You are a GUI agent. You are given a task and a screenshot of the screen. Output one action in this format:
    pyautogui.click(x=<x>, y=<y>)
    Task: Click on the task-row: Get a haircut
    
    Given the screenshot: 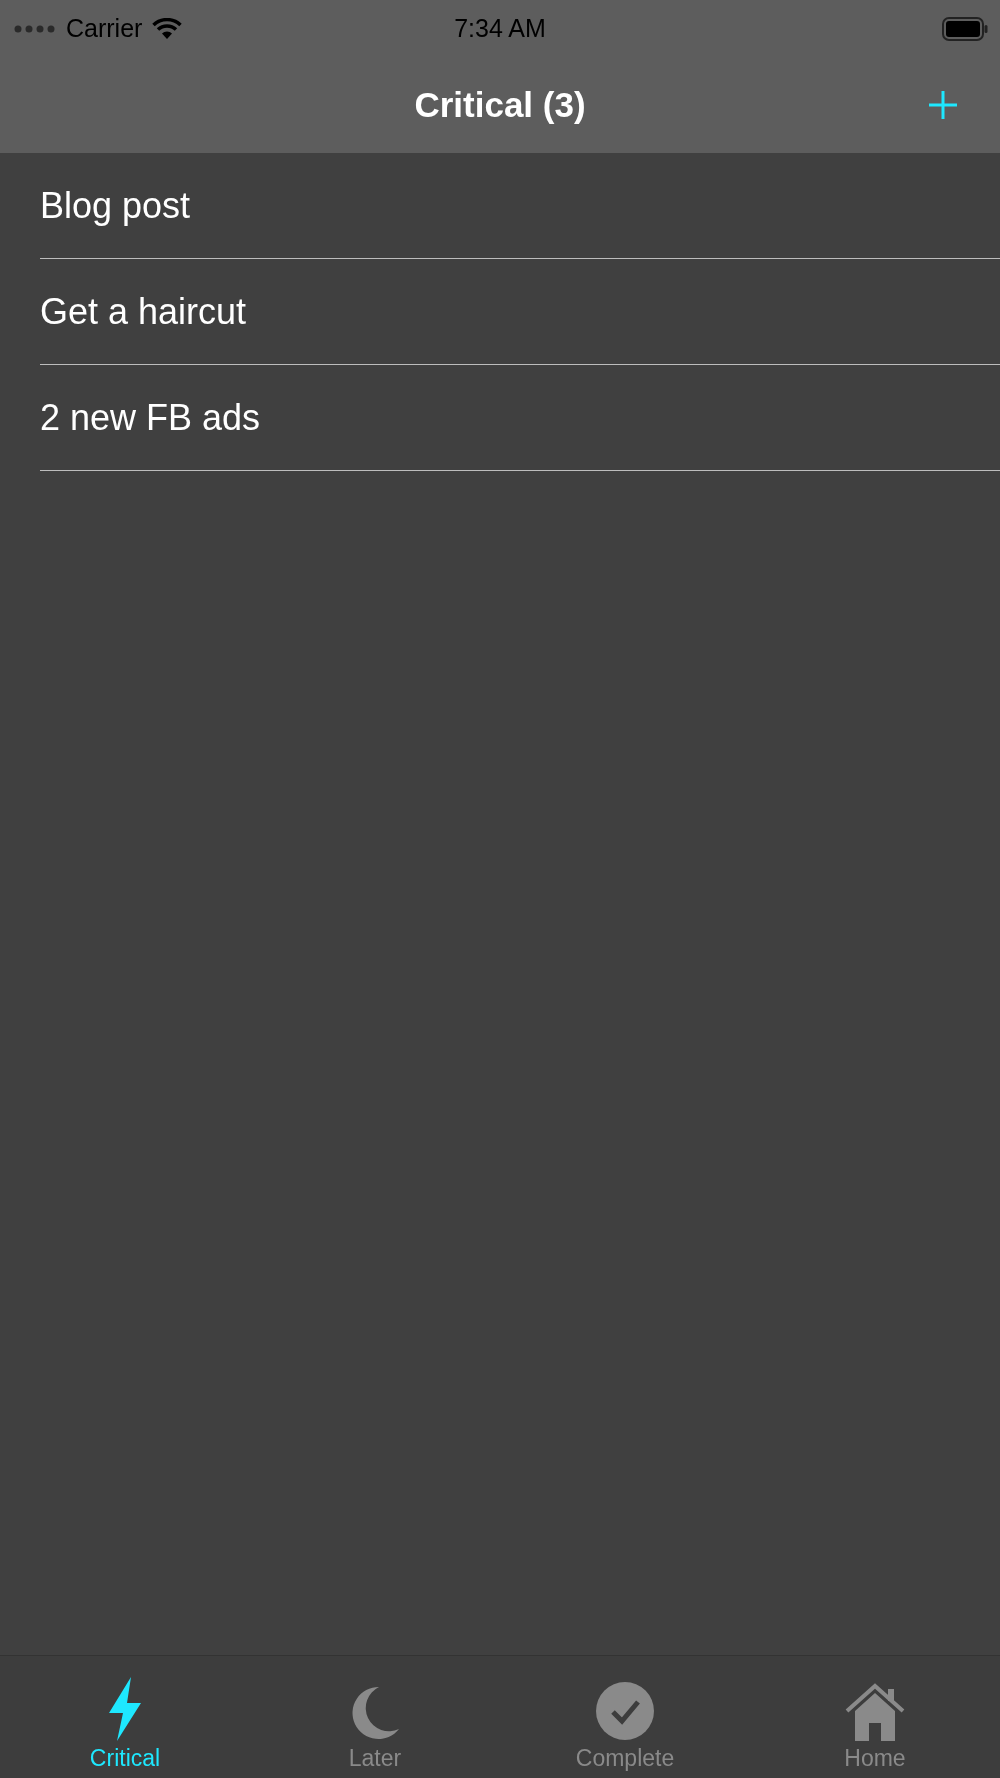 What is the action you would take?
    pyautogui.click(x=520, y=312)
    